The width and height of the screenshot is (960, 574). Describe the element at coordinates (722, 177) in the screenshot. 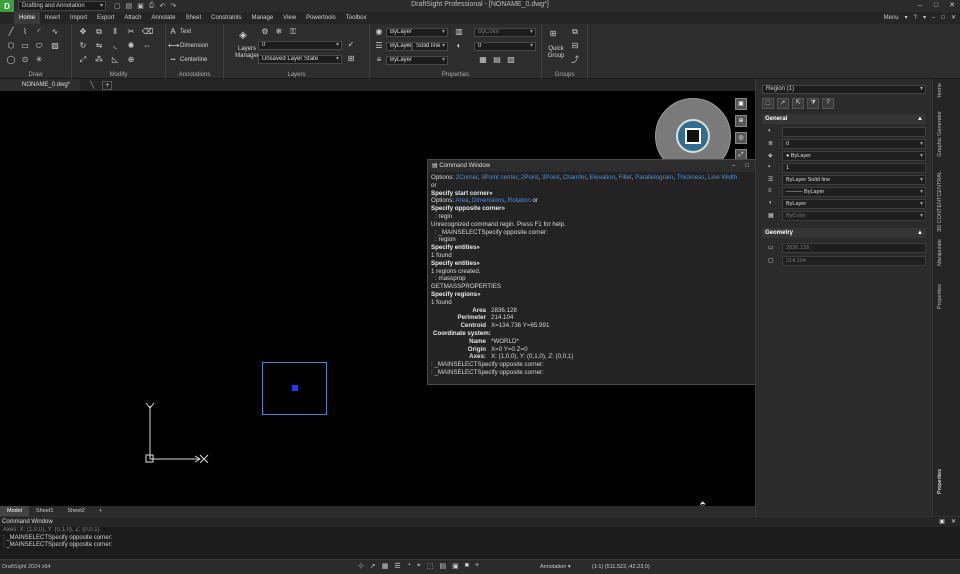

I see `option-link: Line Width` at that location.